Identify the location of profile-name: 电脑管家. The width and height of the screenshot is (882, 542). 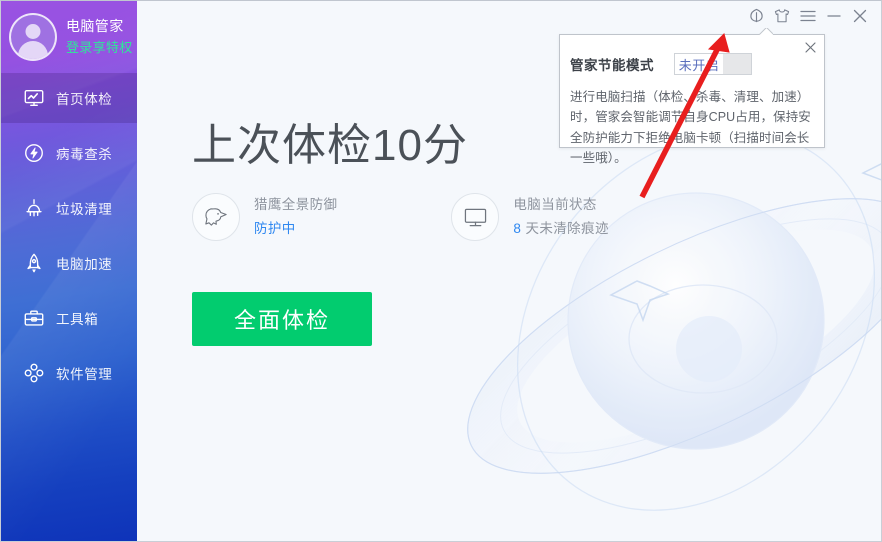
(95, 26).